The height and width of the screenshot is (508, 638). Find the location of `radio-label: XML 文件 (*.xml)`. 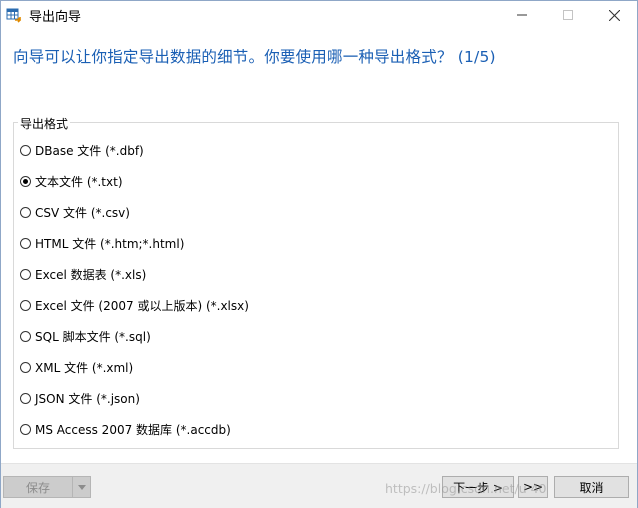

radio-label: XML 文件 (*.xml) is located at coordinates (84, 367).